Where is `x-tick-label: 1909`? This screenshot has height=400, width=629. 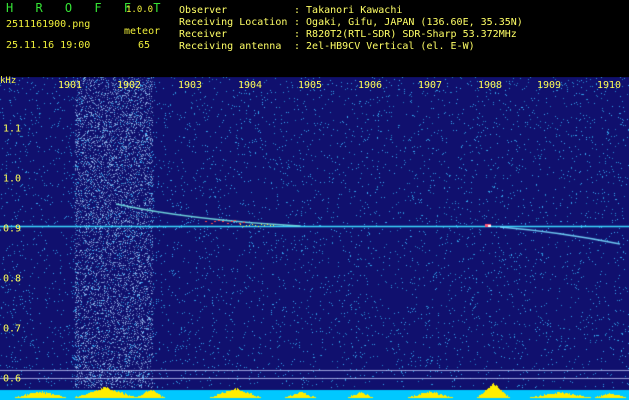
x-tick-label: 1909 is located at coordinates (549, 85).